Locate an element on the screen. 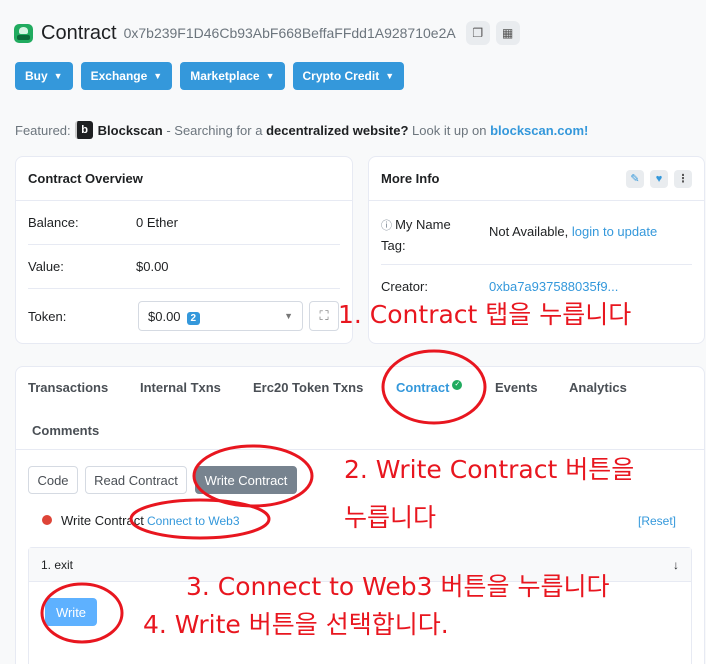 The width and height of the screenshot is (706, 664). write-button: Write is located at coordinates (71, 612).